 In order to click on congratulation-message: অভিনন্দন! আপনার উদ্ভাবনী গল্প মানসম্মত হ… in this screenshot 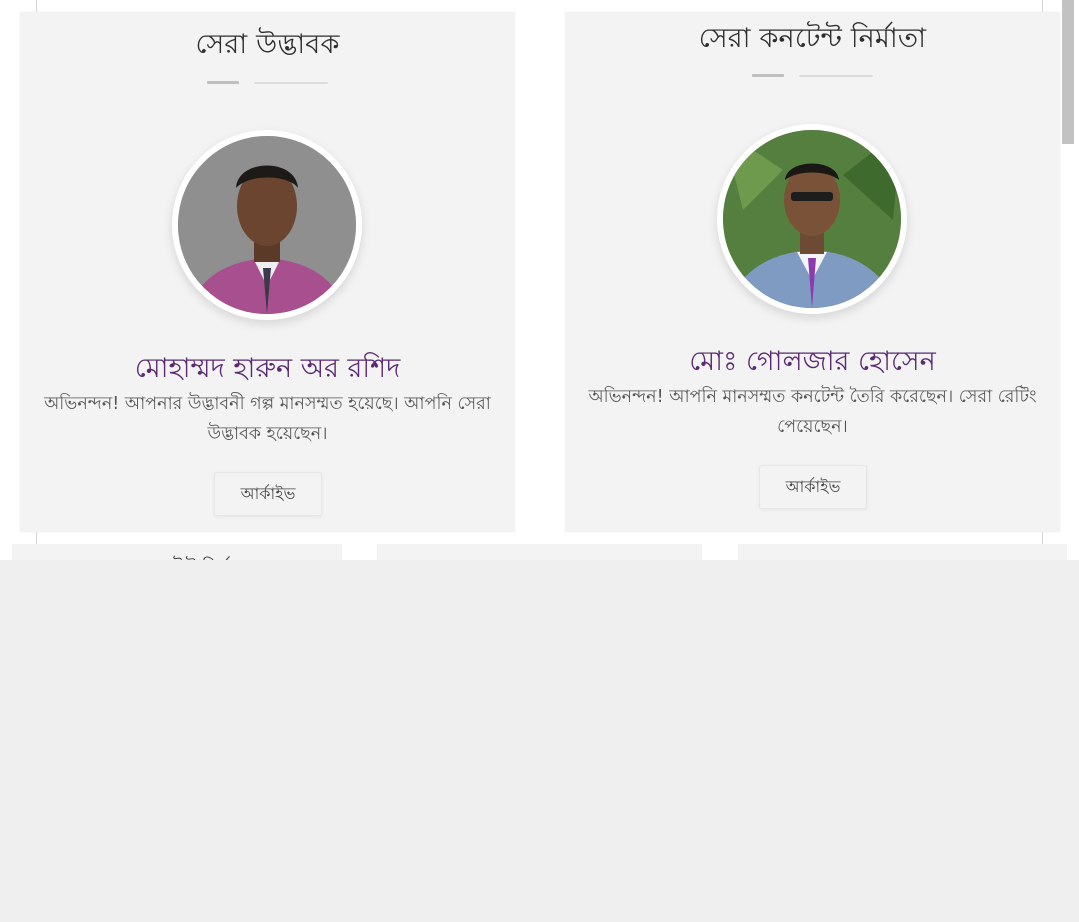, I will do `click(267, 419)`.